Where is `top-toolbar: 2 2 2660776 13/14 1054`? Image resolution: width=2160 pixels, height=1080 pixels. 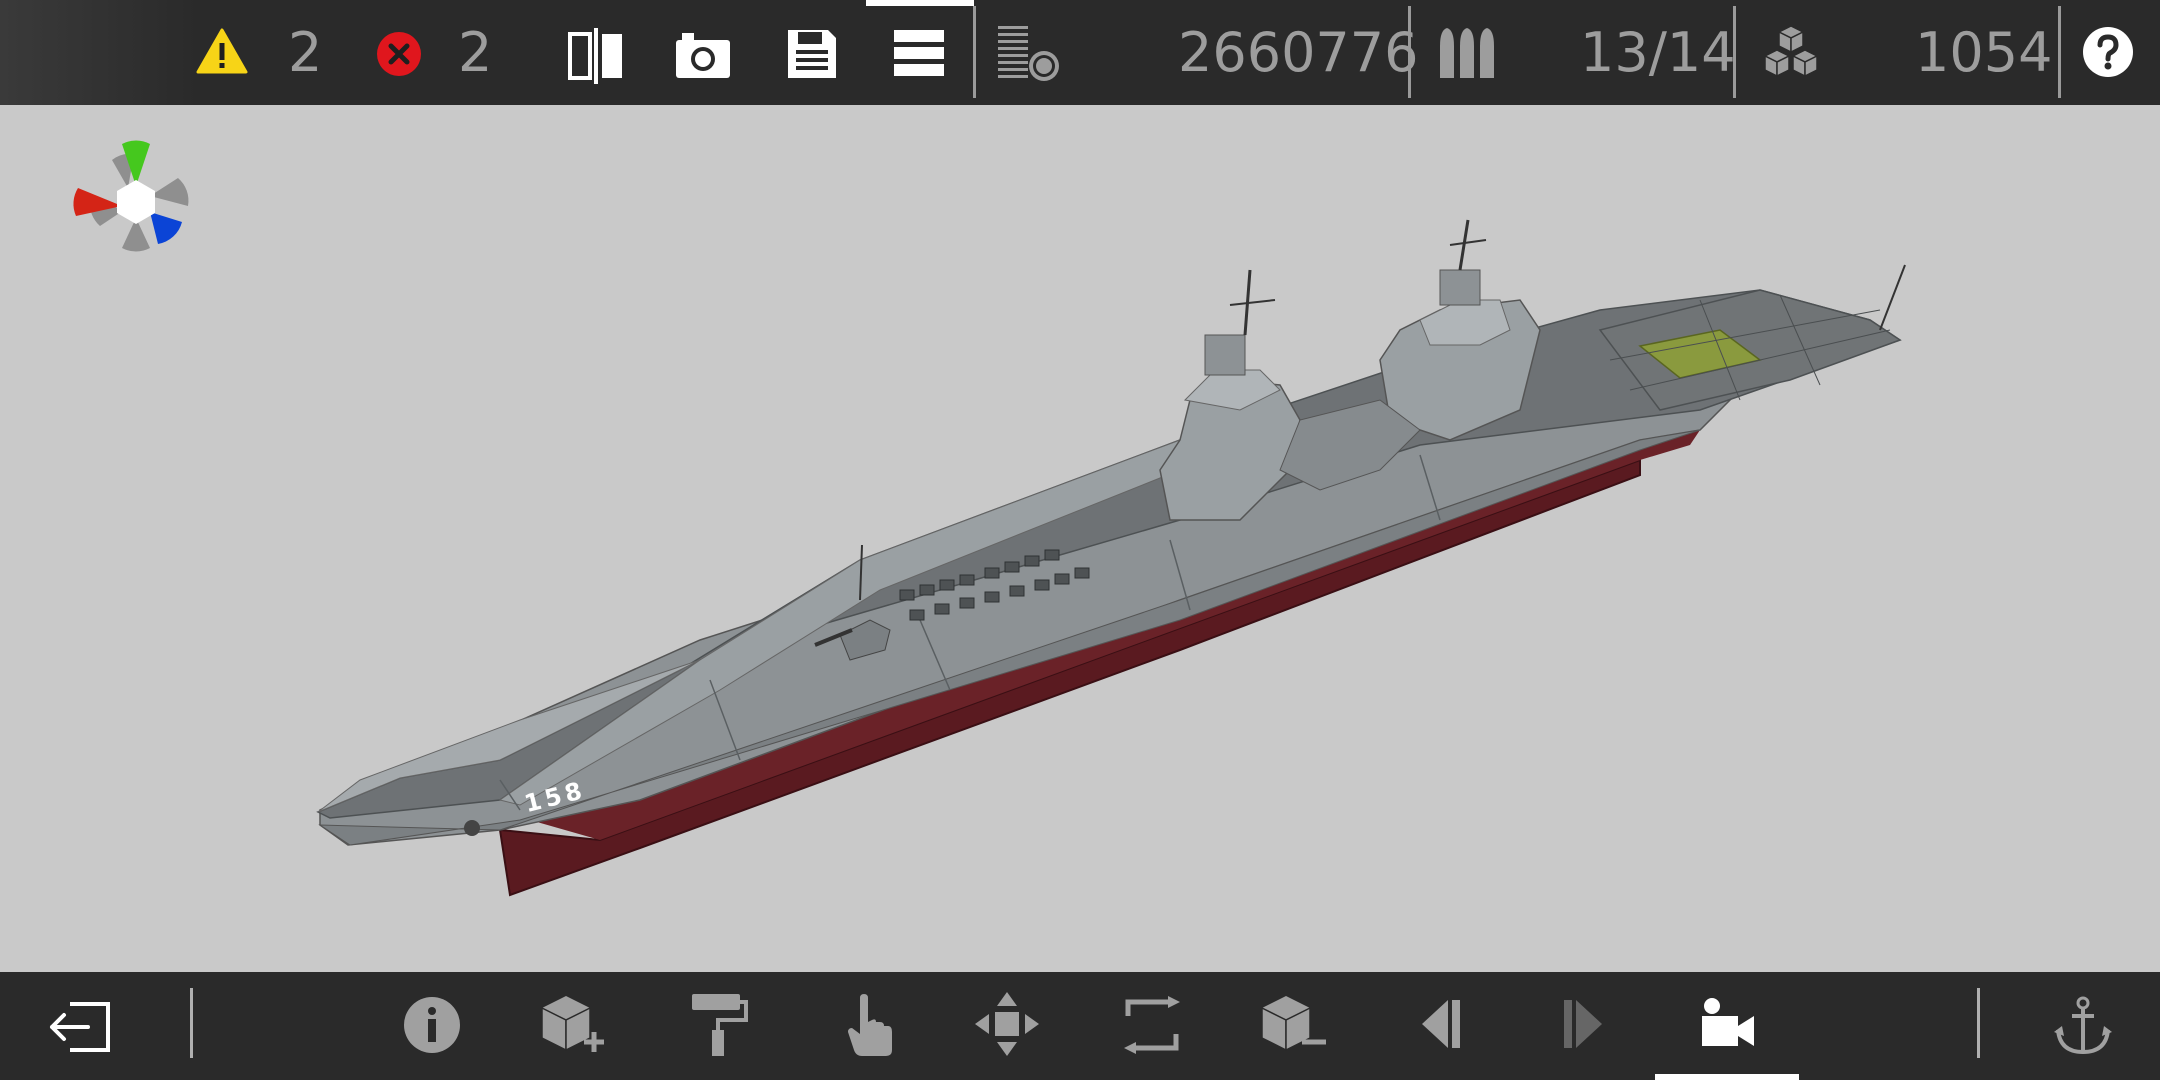
top-toolbar: 2 2 2660776 13/14 1054 is located at coordinates (1080, 52).